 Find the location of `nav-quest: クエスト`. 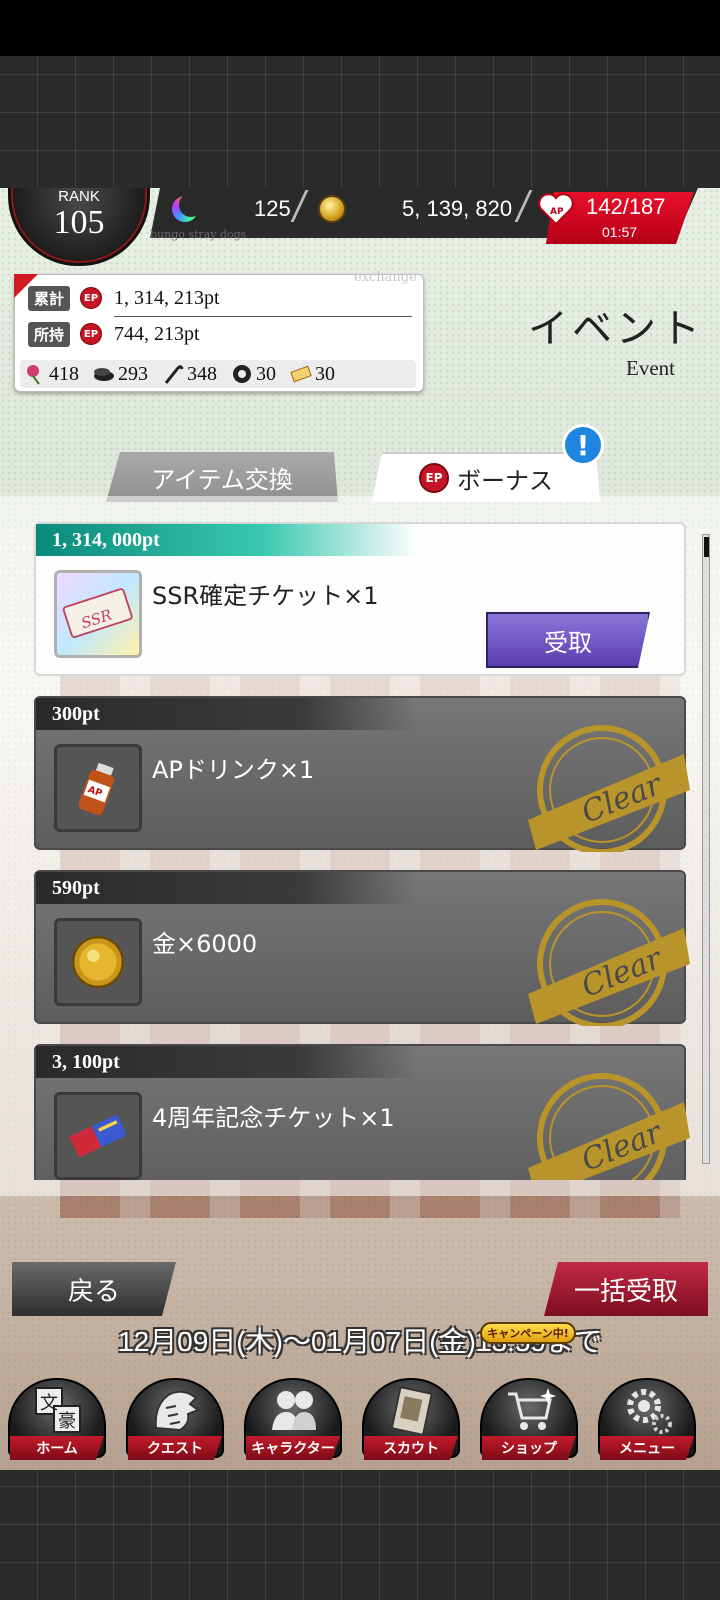

nav-quest: クエスト is located at coordinates (175, 1420).